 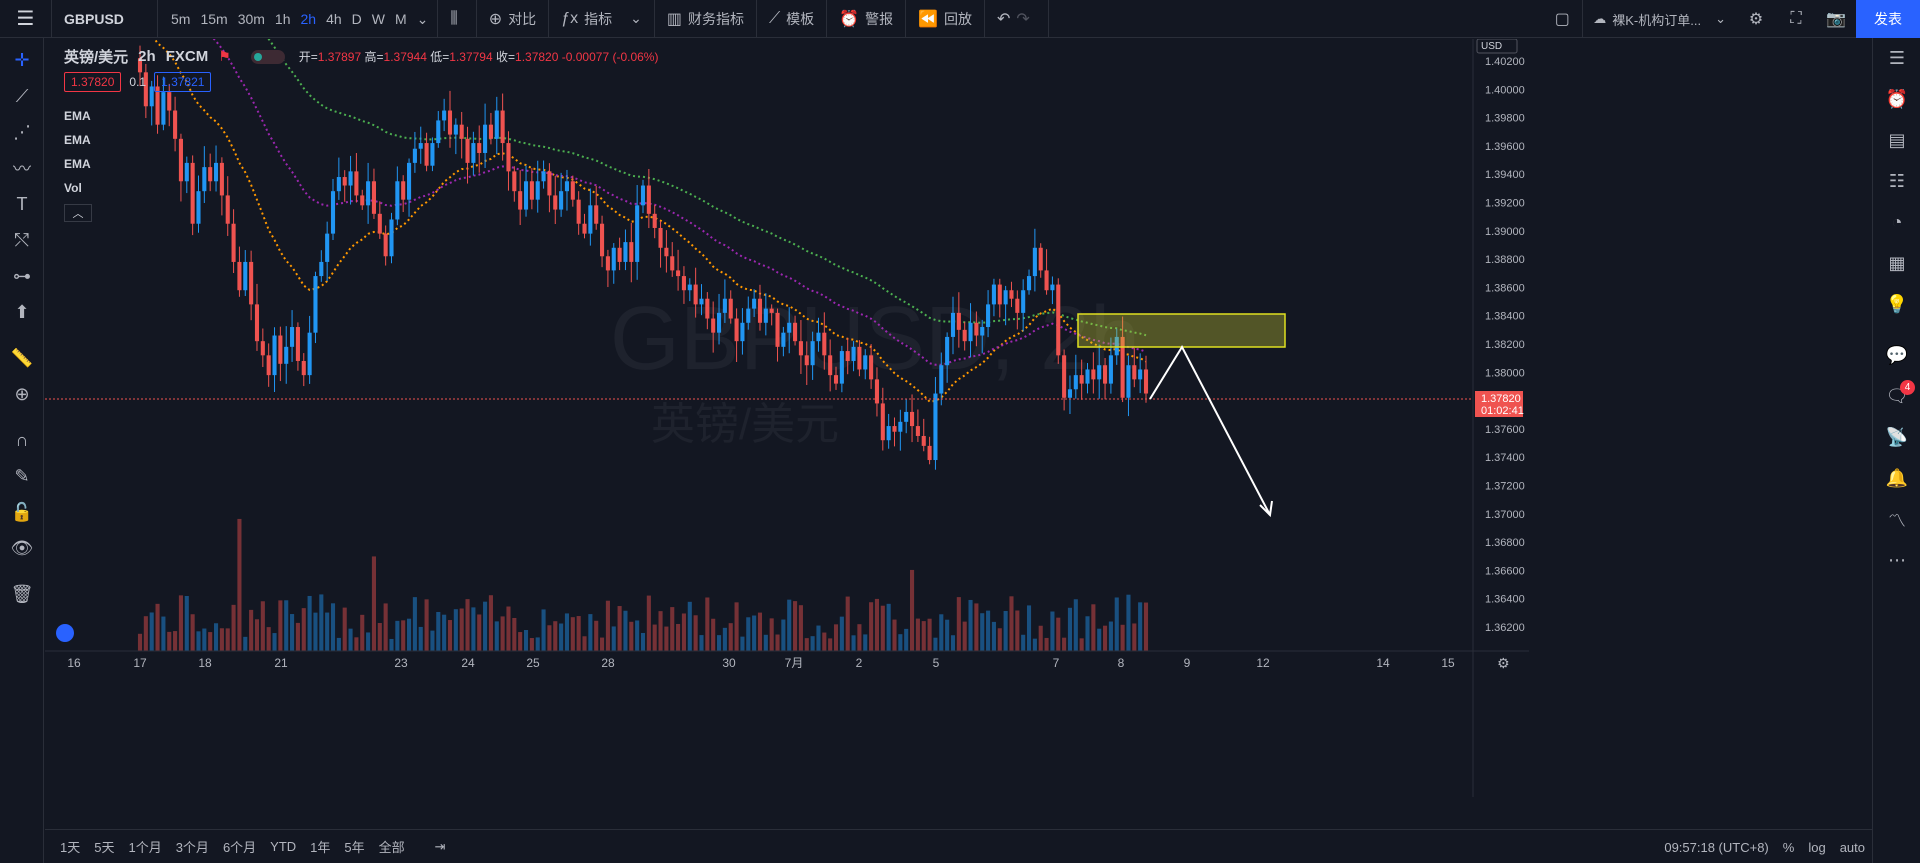 What do you see at coordinates (1562, 19) in the screenshot?
I see `layout-toggle-icon: ▢` at bounding box center [1562, 19].